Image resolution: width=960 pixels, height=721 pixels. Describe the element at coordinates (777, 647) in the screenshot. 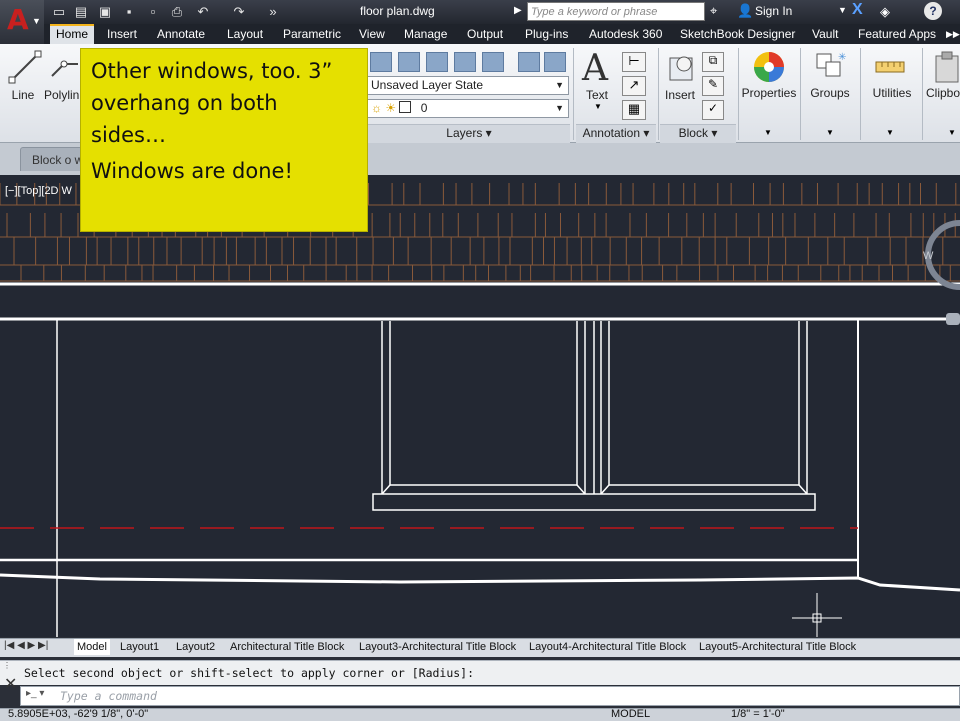

I see `layout-tab-layout5-architectural-title-block: Layout5-Architectural Title Block` at that location.